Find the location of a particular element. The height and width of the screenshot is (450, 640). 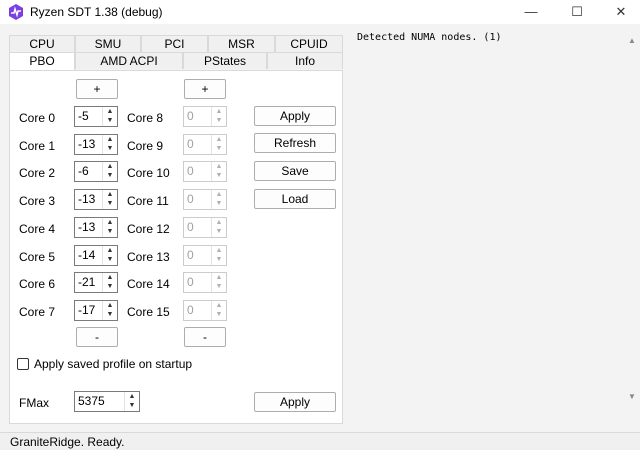

decrement-left-button: - is located at coordinates (97, 337).